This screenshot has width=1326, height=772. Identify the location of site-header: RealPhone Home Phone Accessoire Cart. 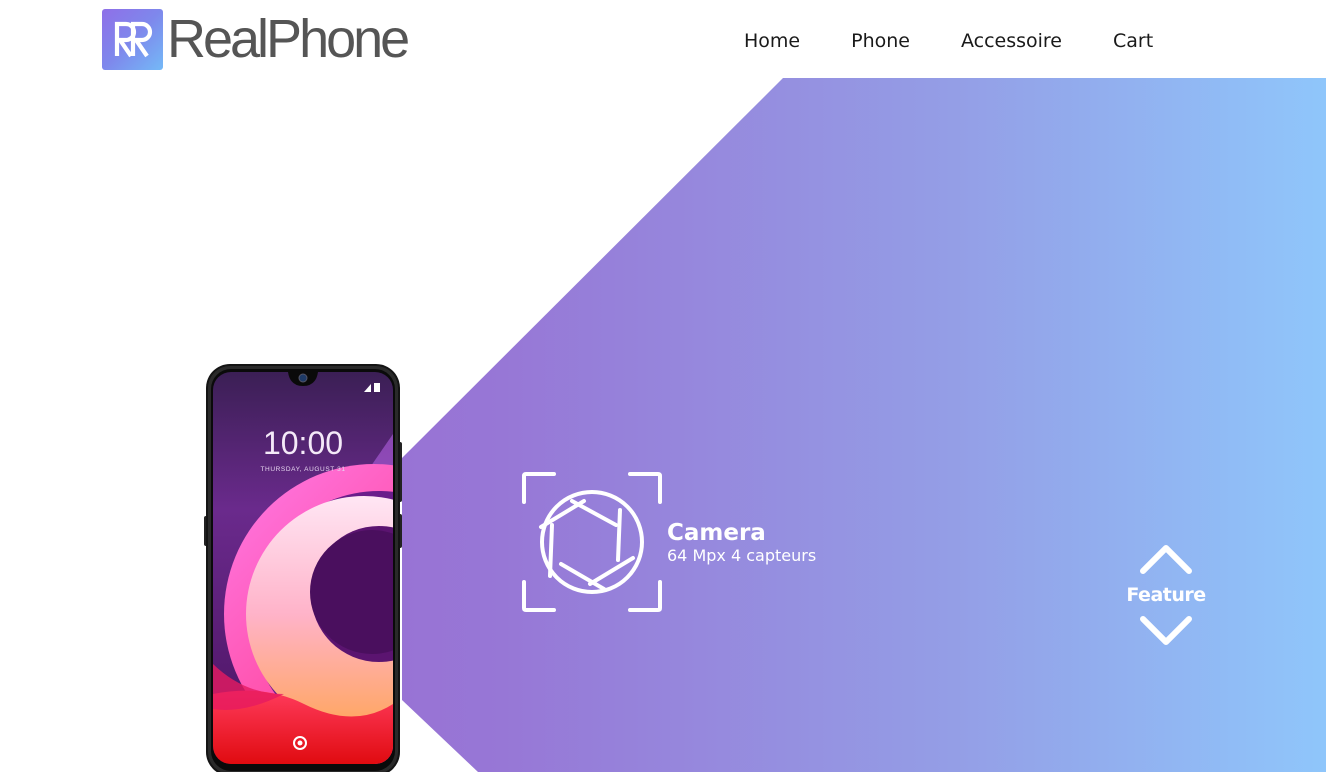
(663, 39).